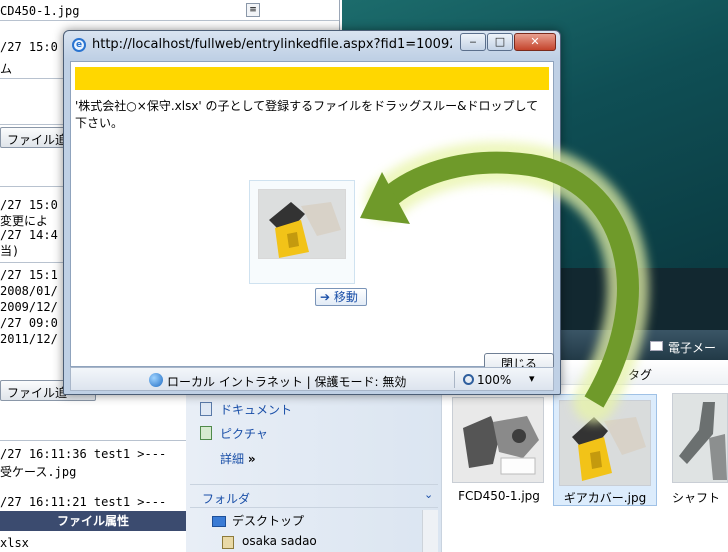  Describe the element at coordinates (500, 42) in the screenshot. I see `maximize-button: □` at that location.